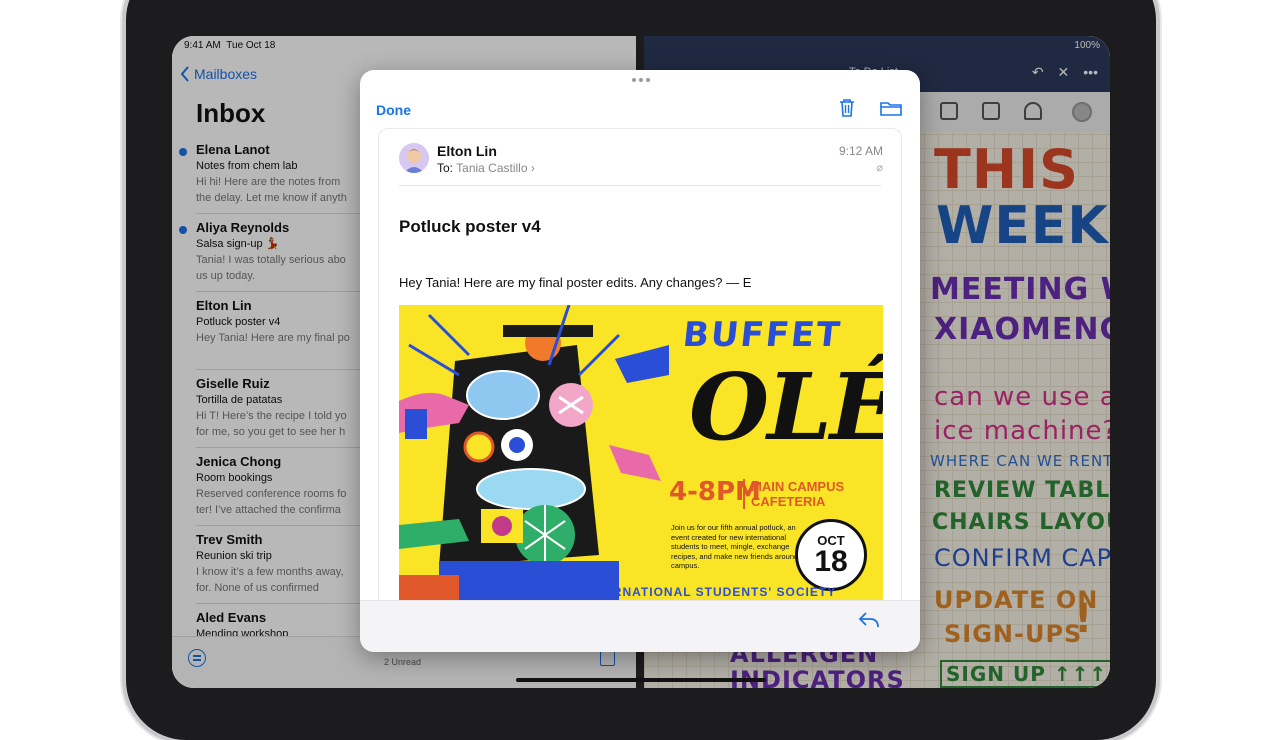 The image size is (1280, 740). What do you see at coordinates (467, 151) in the screenshot?
I see `message-sender: Elton Lin` at bounding box center [467, 151].